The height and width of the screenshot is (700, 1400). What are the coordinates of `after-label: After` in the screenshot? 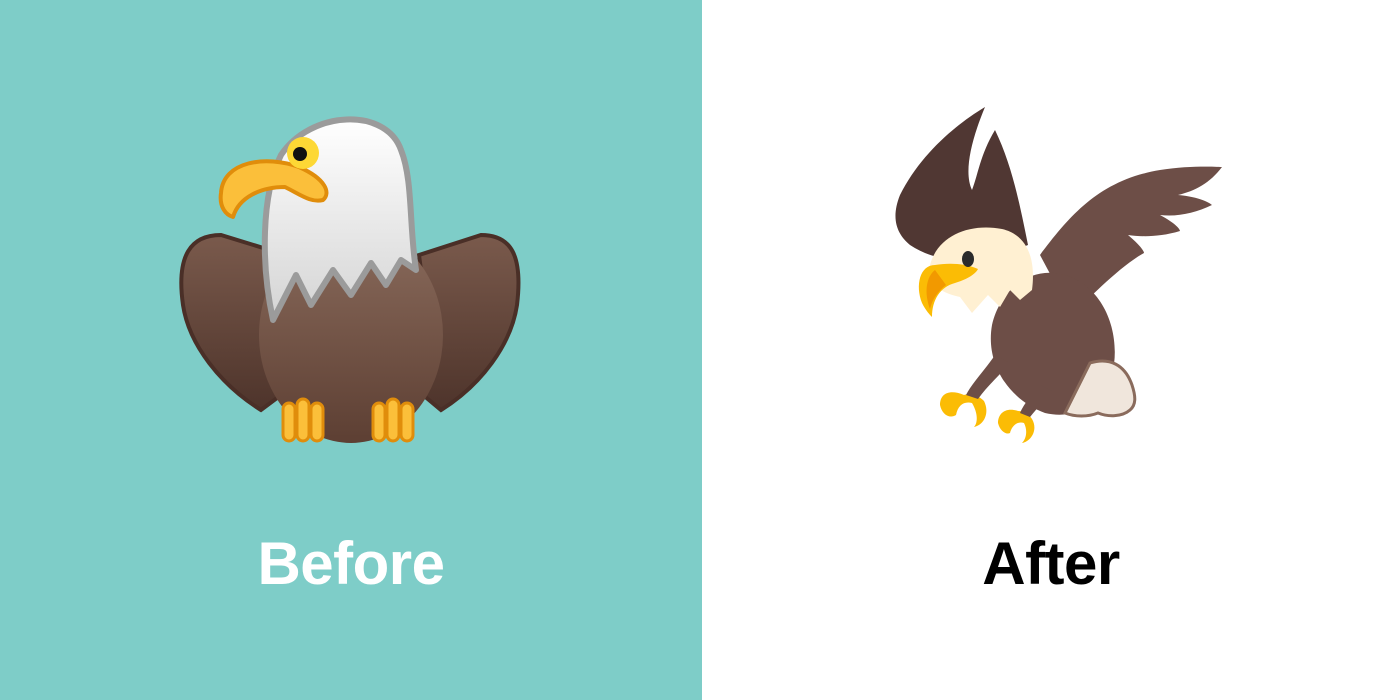 It's located at (1051, 563).